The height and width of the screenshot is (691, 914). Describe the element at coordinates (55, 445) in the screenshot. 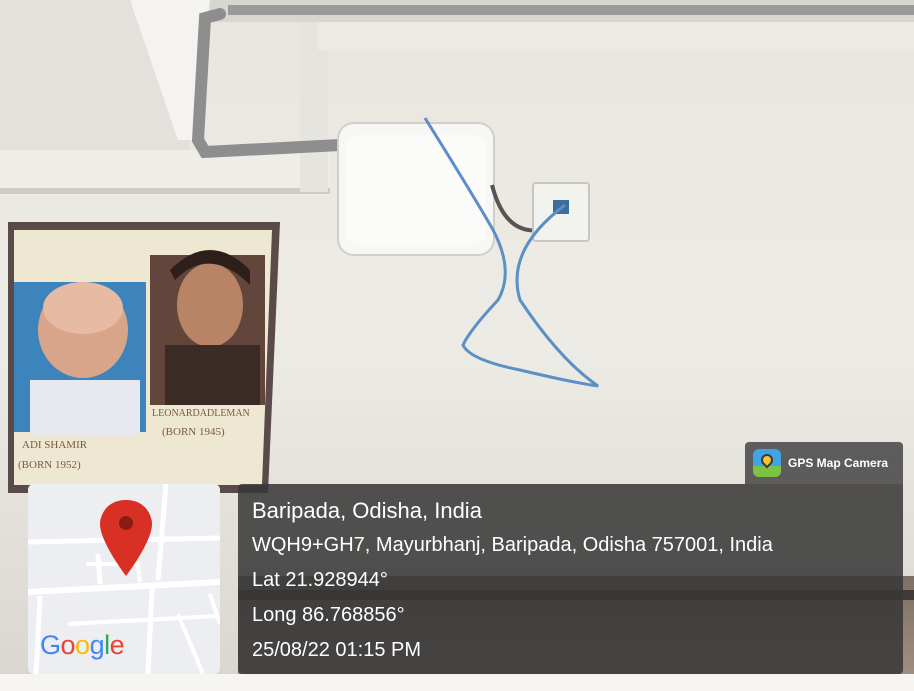

I see `poster-caption-left-name: ADI SHAMIR` at that location.